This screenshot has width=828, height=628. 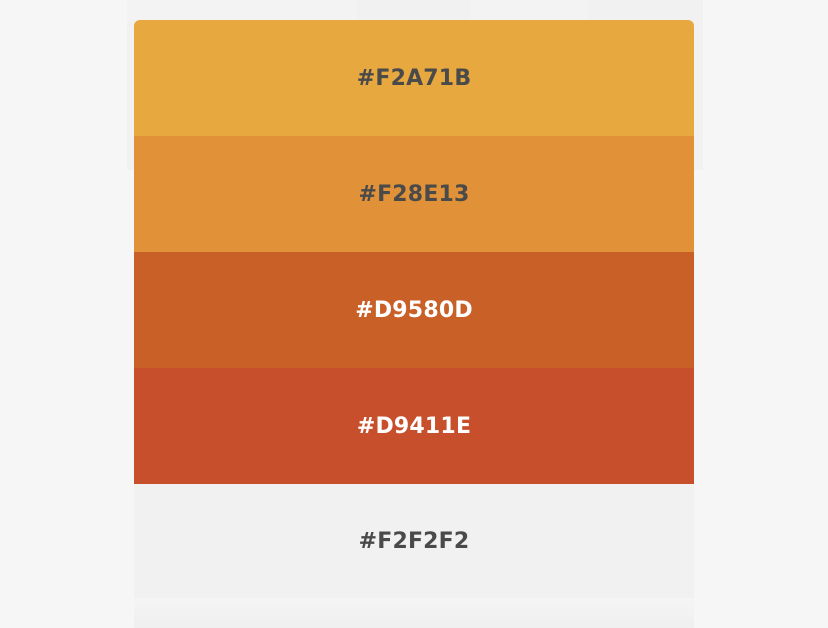 I want to click on swatch-2: #F28E13, so click(x=414, y=194).